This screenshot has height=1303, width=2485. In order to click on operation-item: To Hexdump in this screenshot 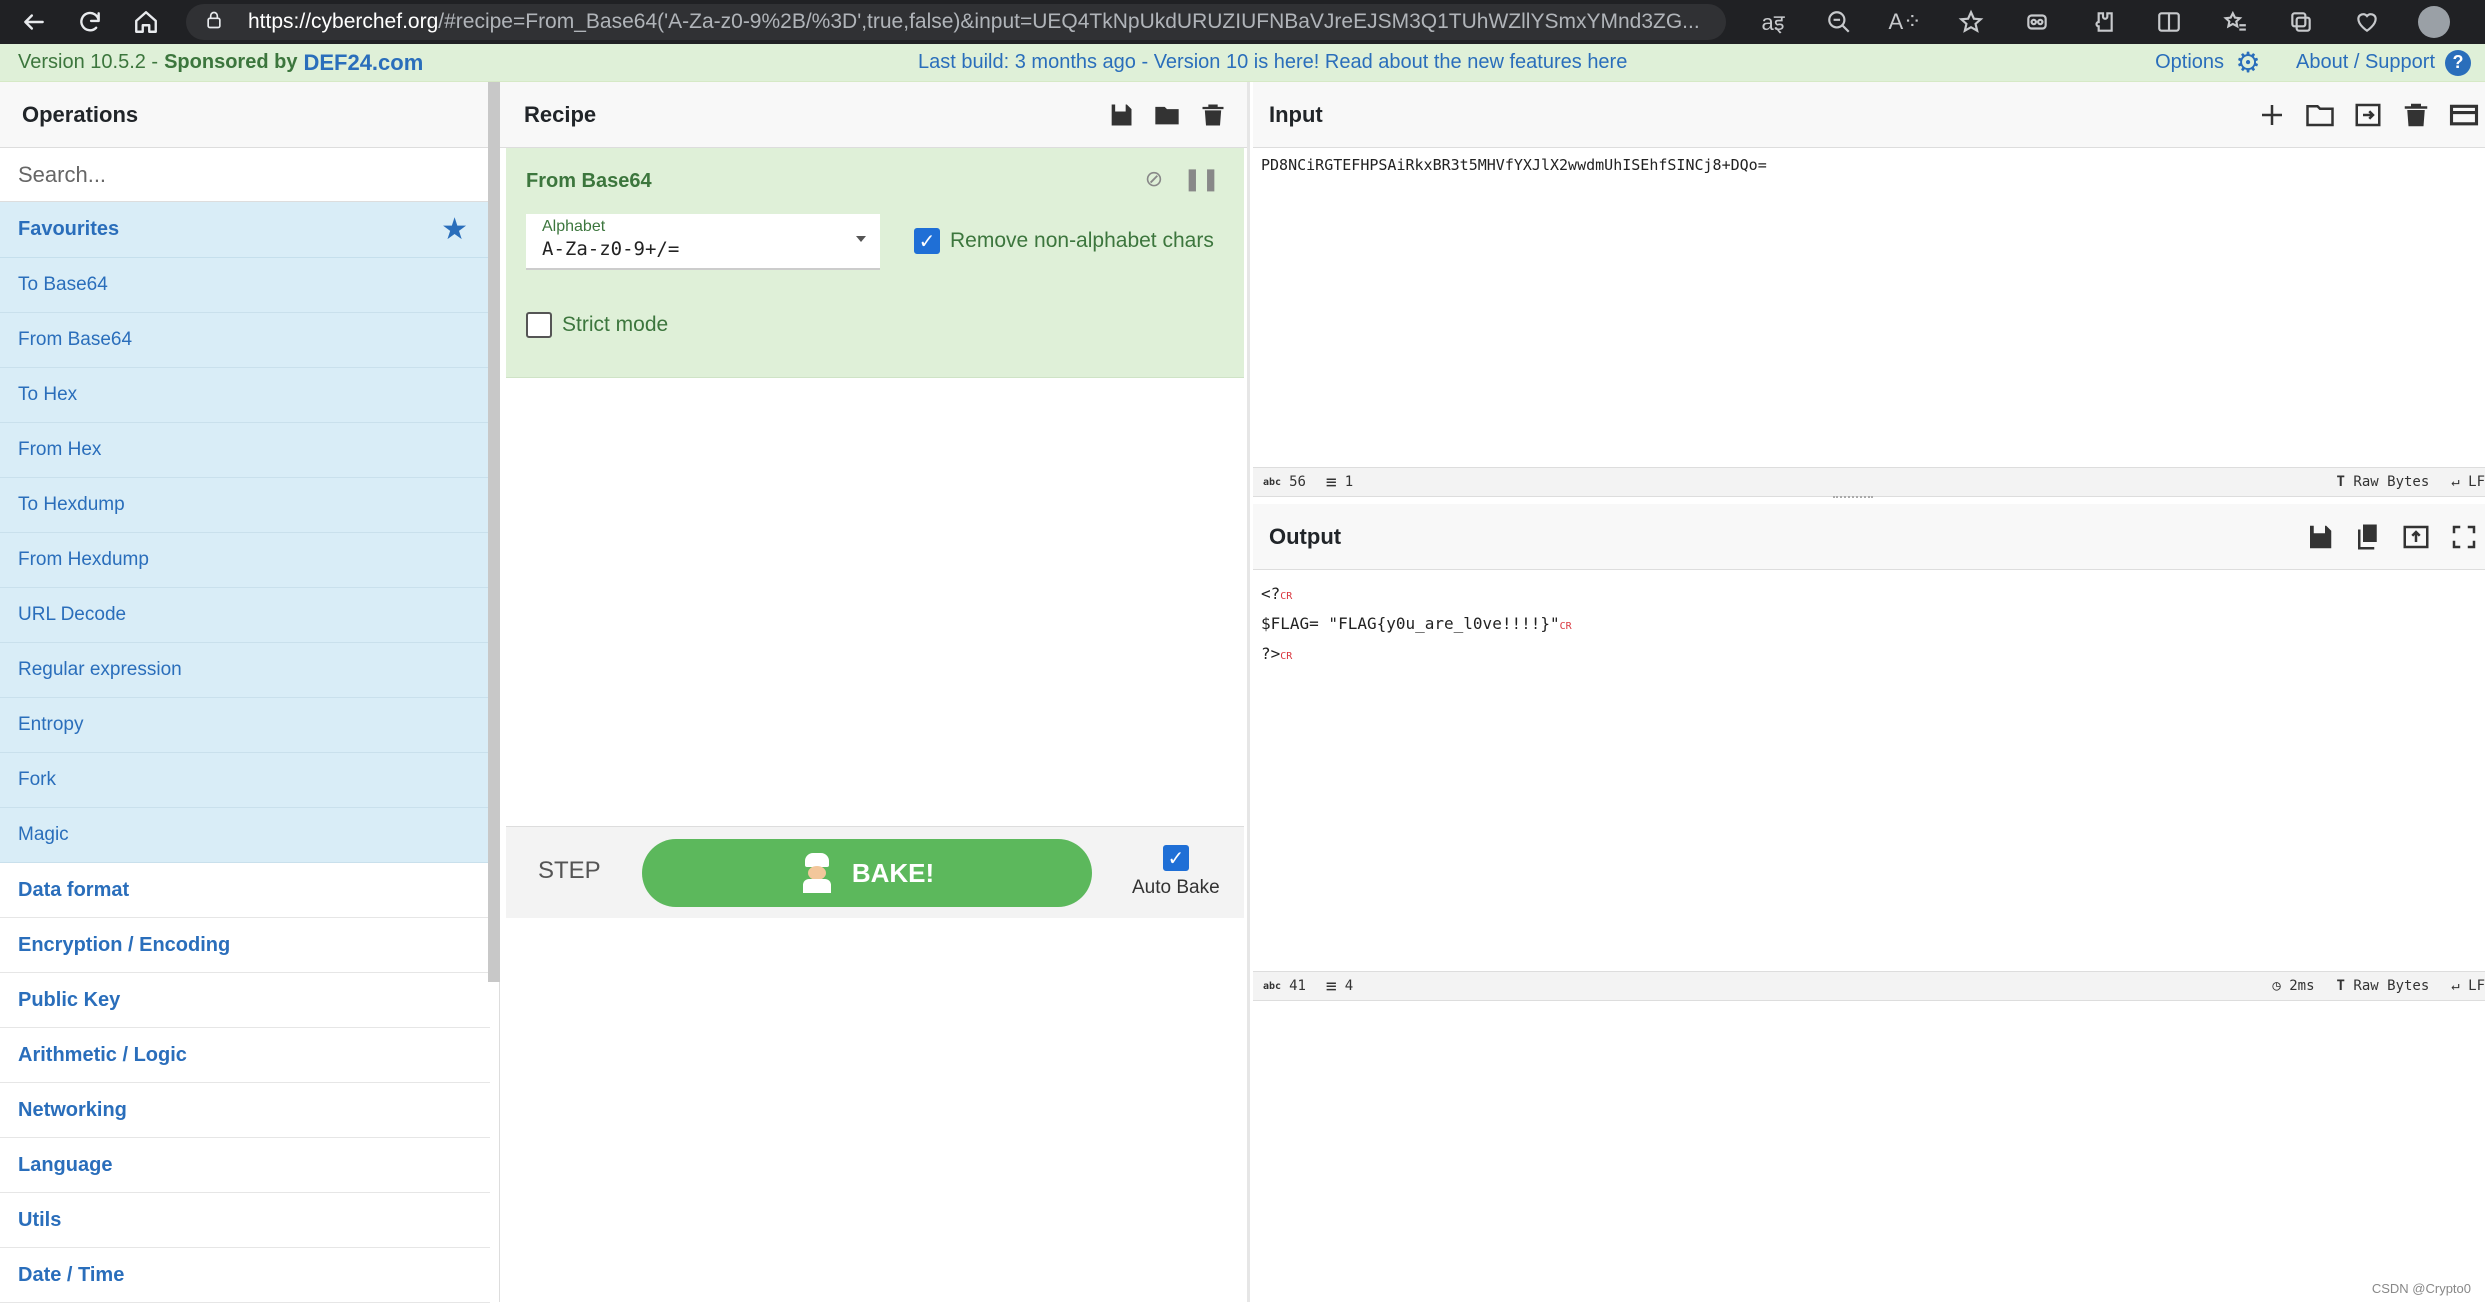, I will do `click(245, 505)`.